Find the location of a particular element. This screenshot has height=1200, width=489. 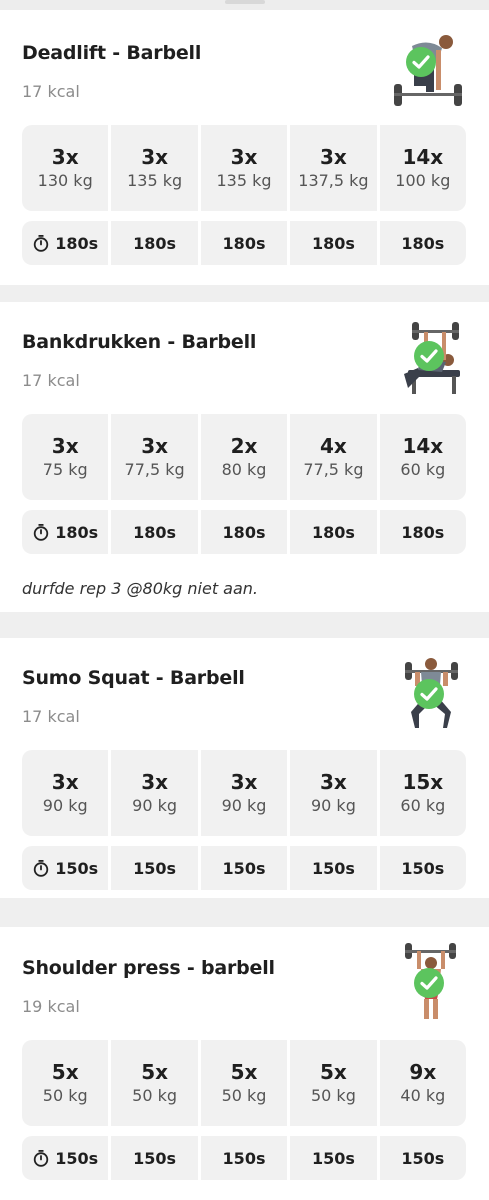

set-cell: 14x 100 kg is located at coordinates (423, 168).